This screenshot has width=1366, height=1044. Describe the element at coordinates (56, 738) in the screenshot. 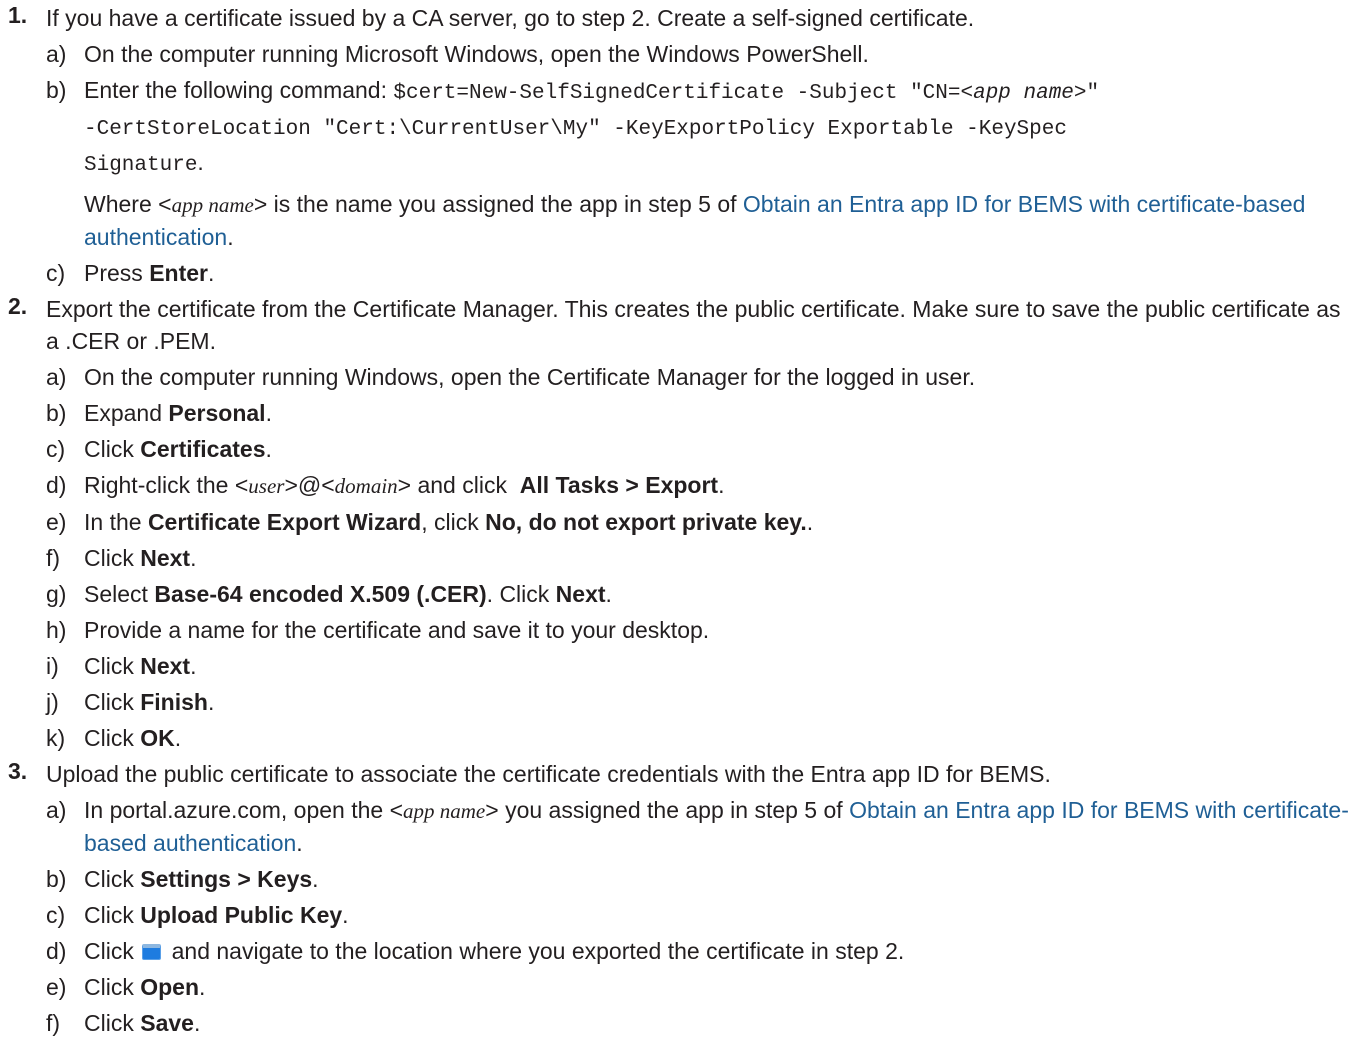

I see `substep-letter: k)` at that location.